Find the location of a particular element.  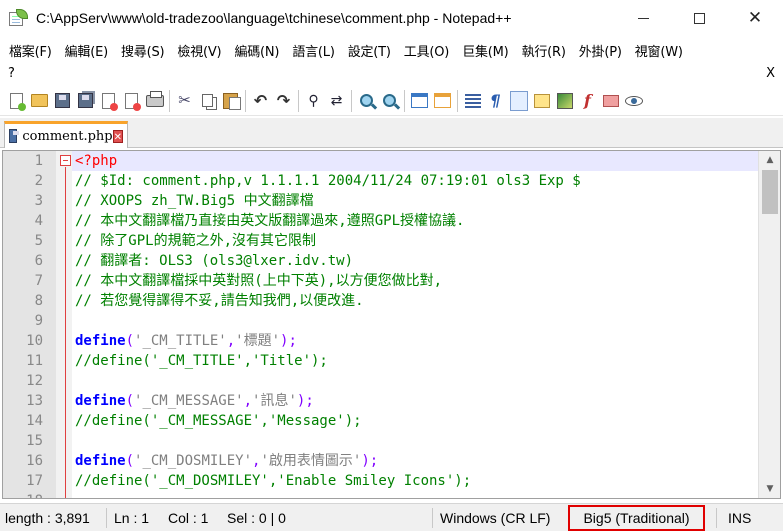

code-line: 3 // XOOPS zh_TW.Big5 中文翻譯檔 is located at coordinates (391, 201).